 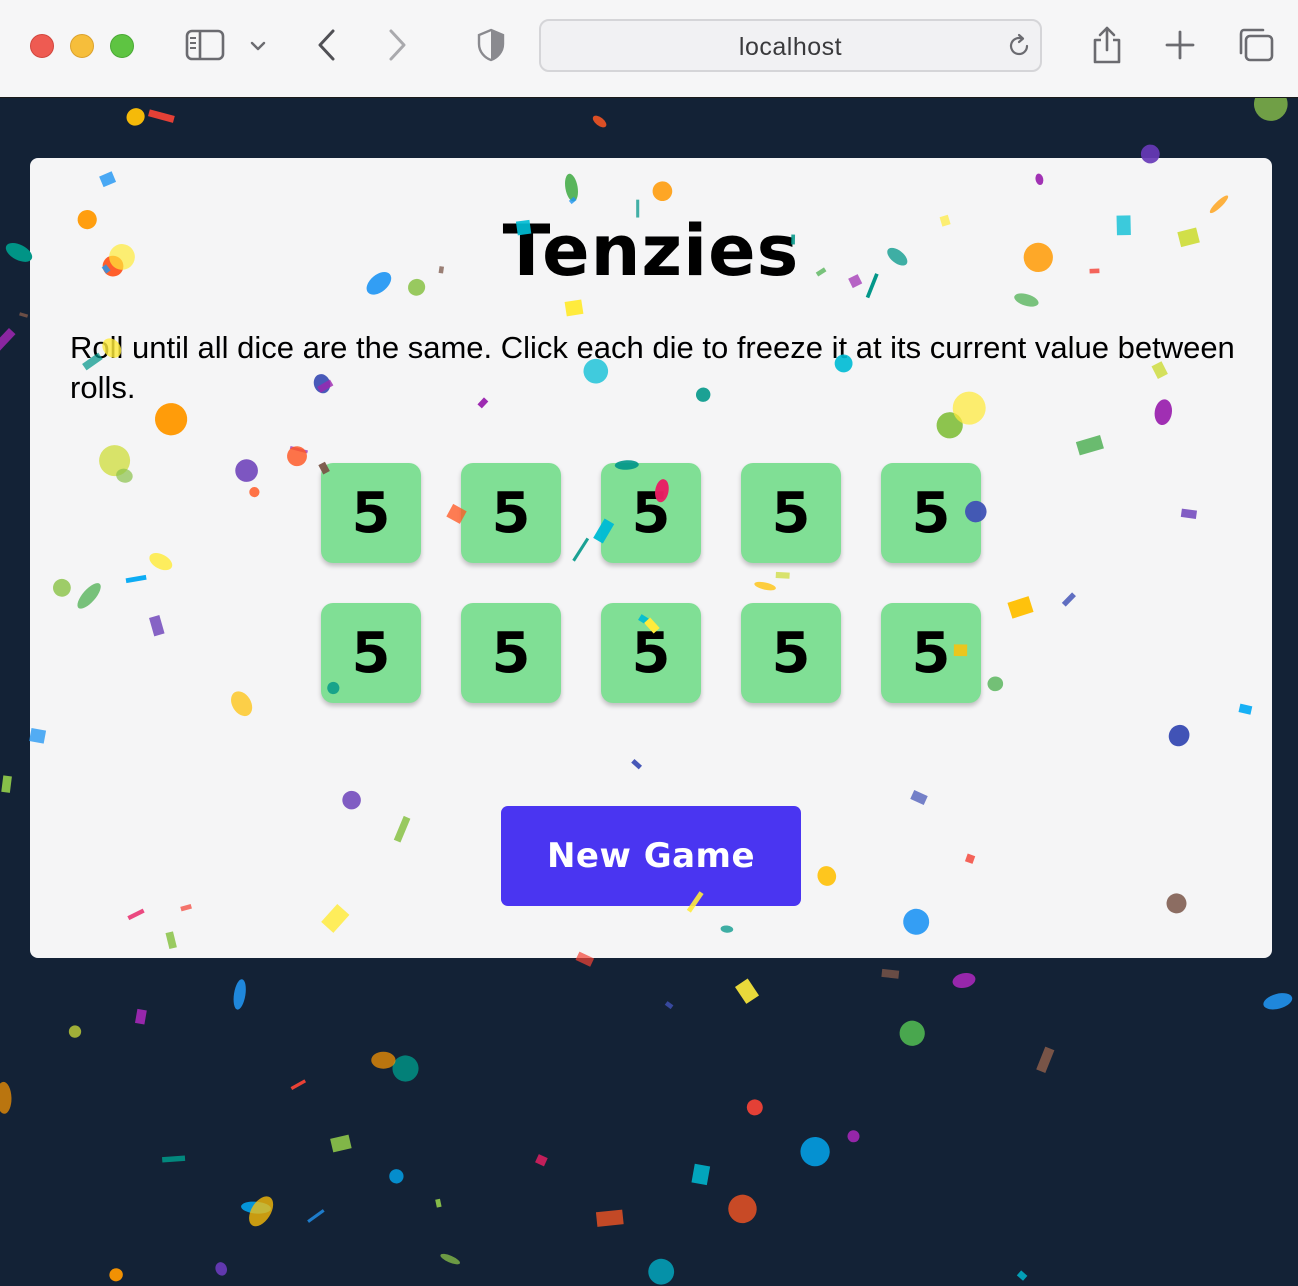 What do you see at coordinates (371, 513) in the screenshot?
I see `die-1: 5` at bounding box center [371, 513].